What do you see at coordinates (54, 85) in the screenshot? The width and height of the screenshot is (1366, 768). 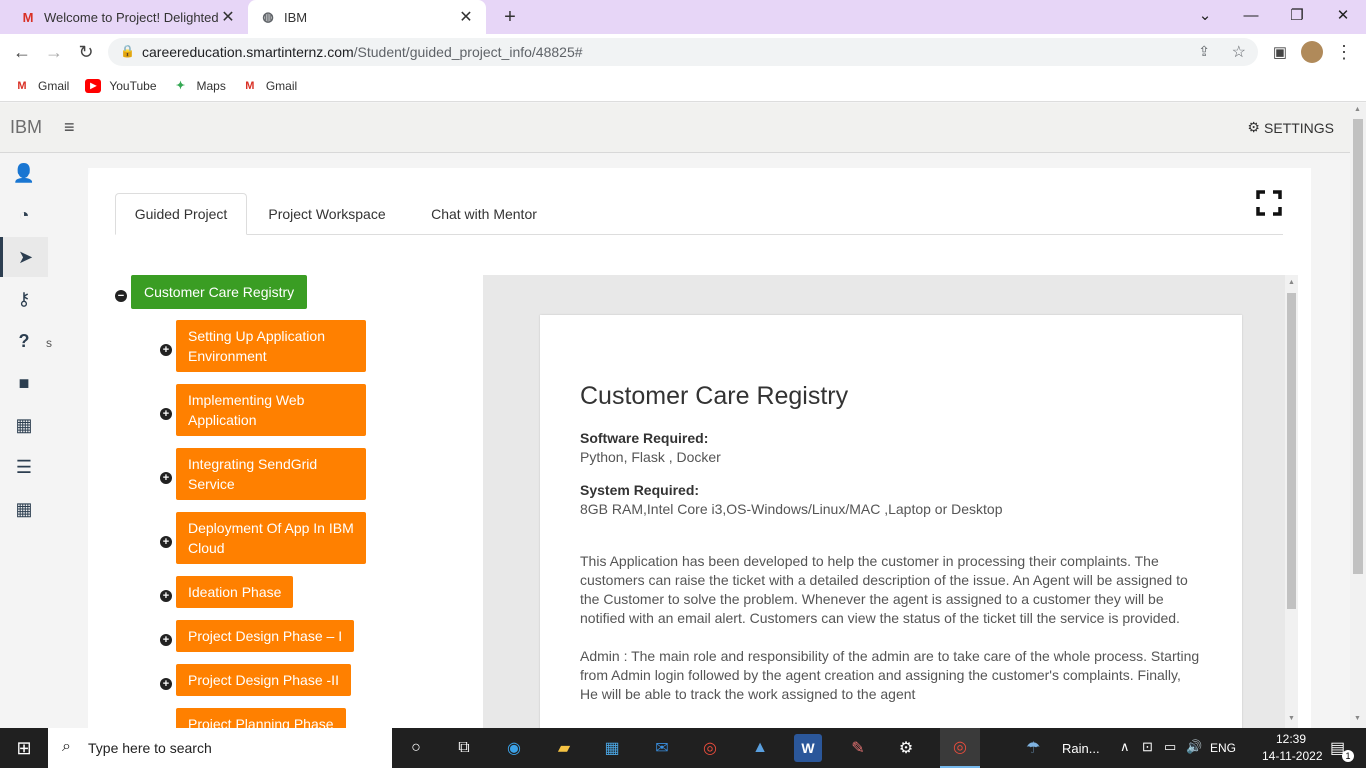 I see `bookmark-label: Gmail` at bounding box center [54, 85].